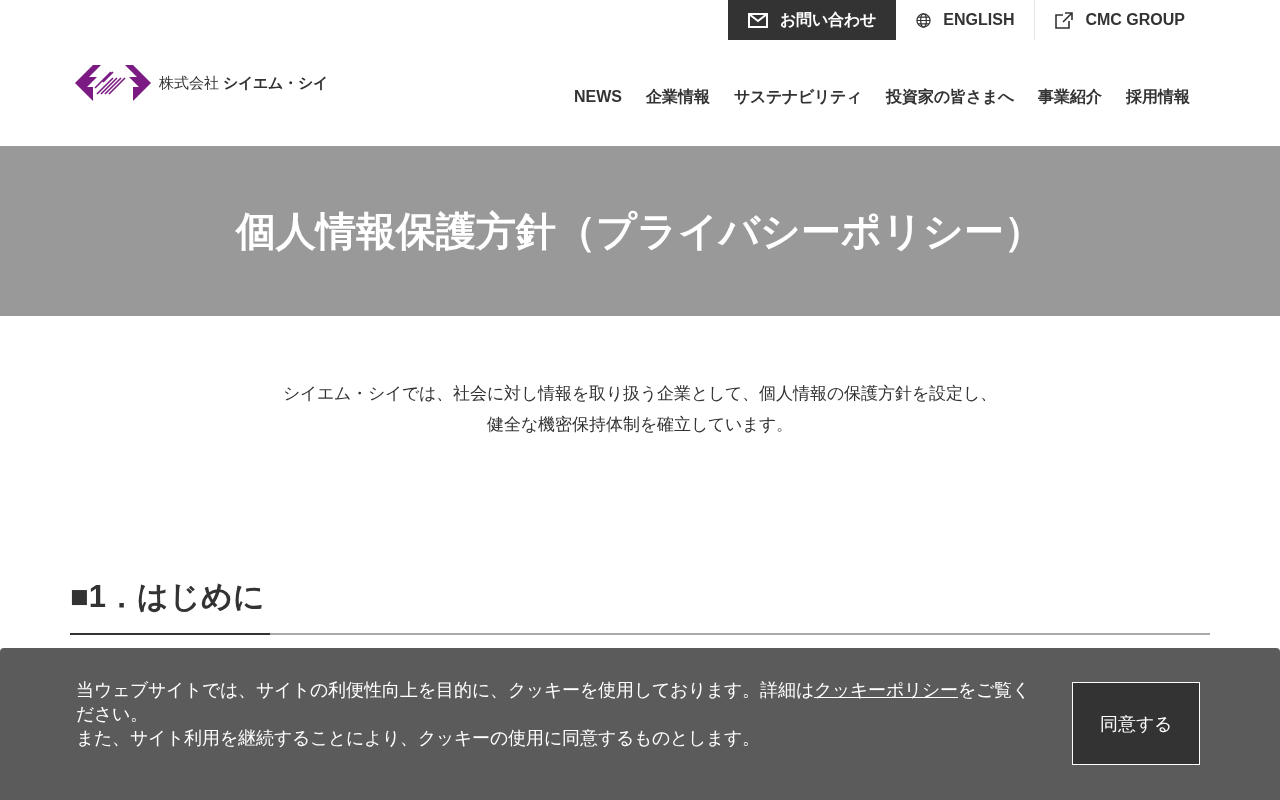 The height and width of the screenshot is (800, 1280). What do you see at coordinates (244, 82) in the screenshot?
I see `company-name: 株式会社 シイエム・シイ` at bounding box center [244, 82].